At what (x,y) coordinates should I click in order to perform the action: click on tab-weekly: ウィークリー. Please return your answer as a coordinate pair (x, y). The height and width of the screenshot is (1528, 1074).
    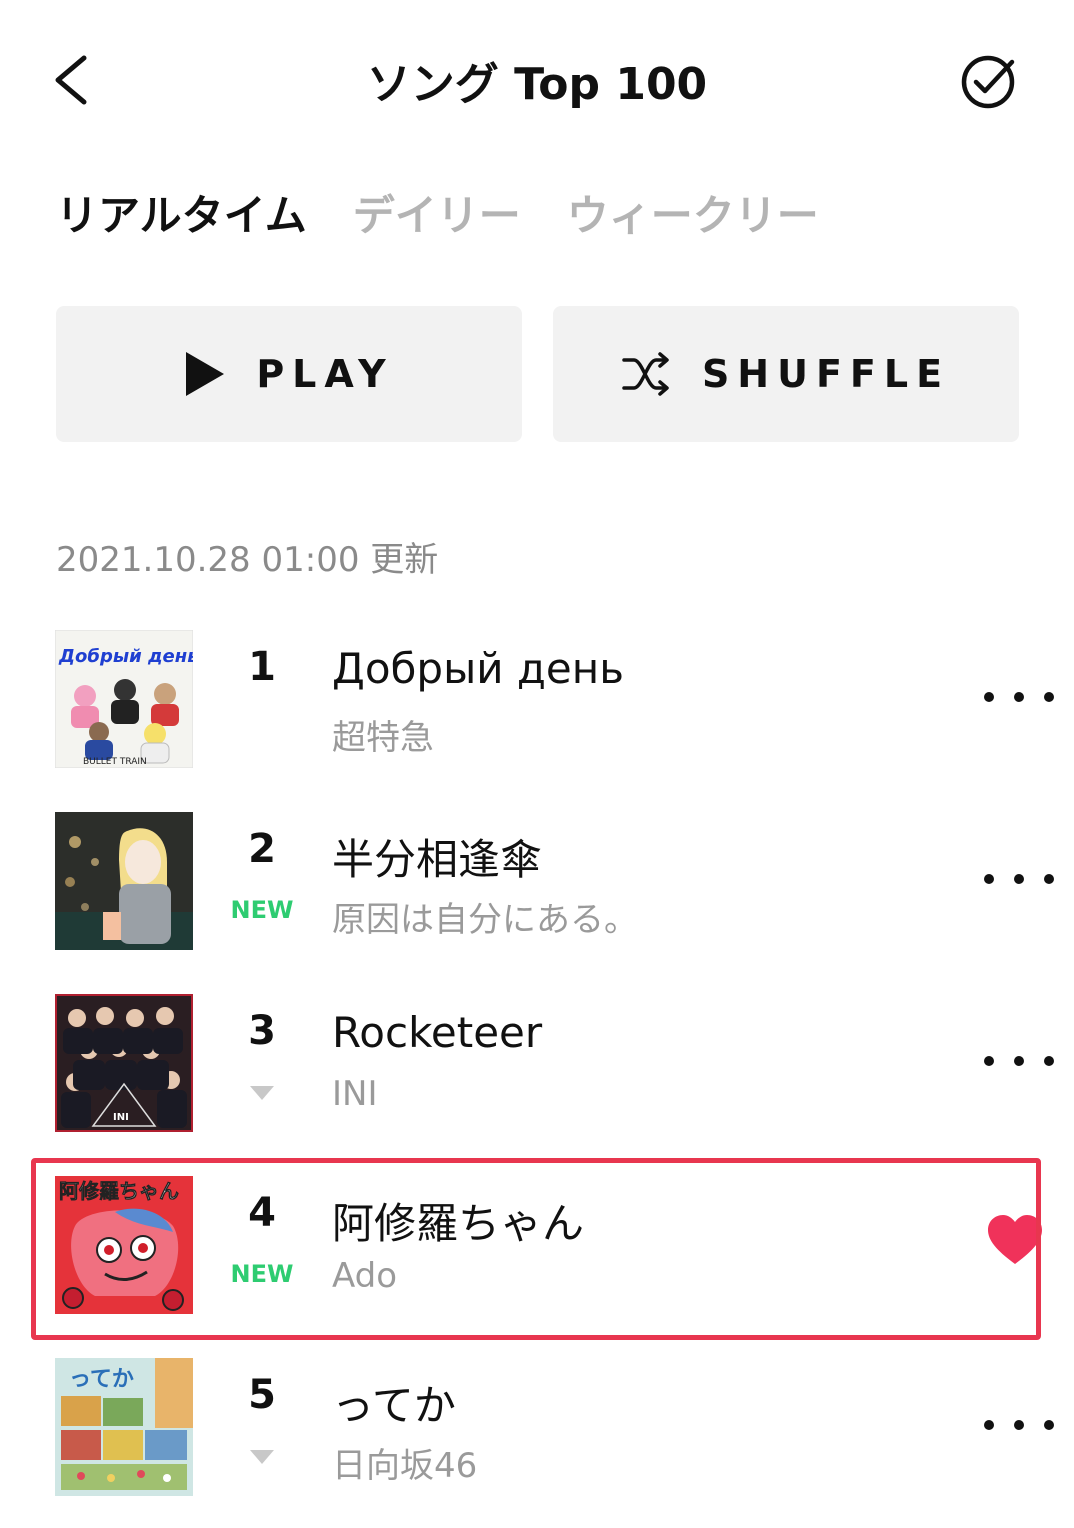
    Looking at the image, I should click on (693, 217).